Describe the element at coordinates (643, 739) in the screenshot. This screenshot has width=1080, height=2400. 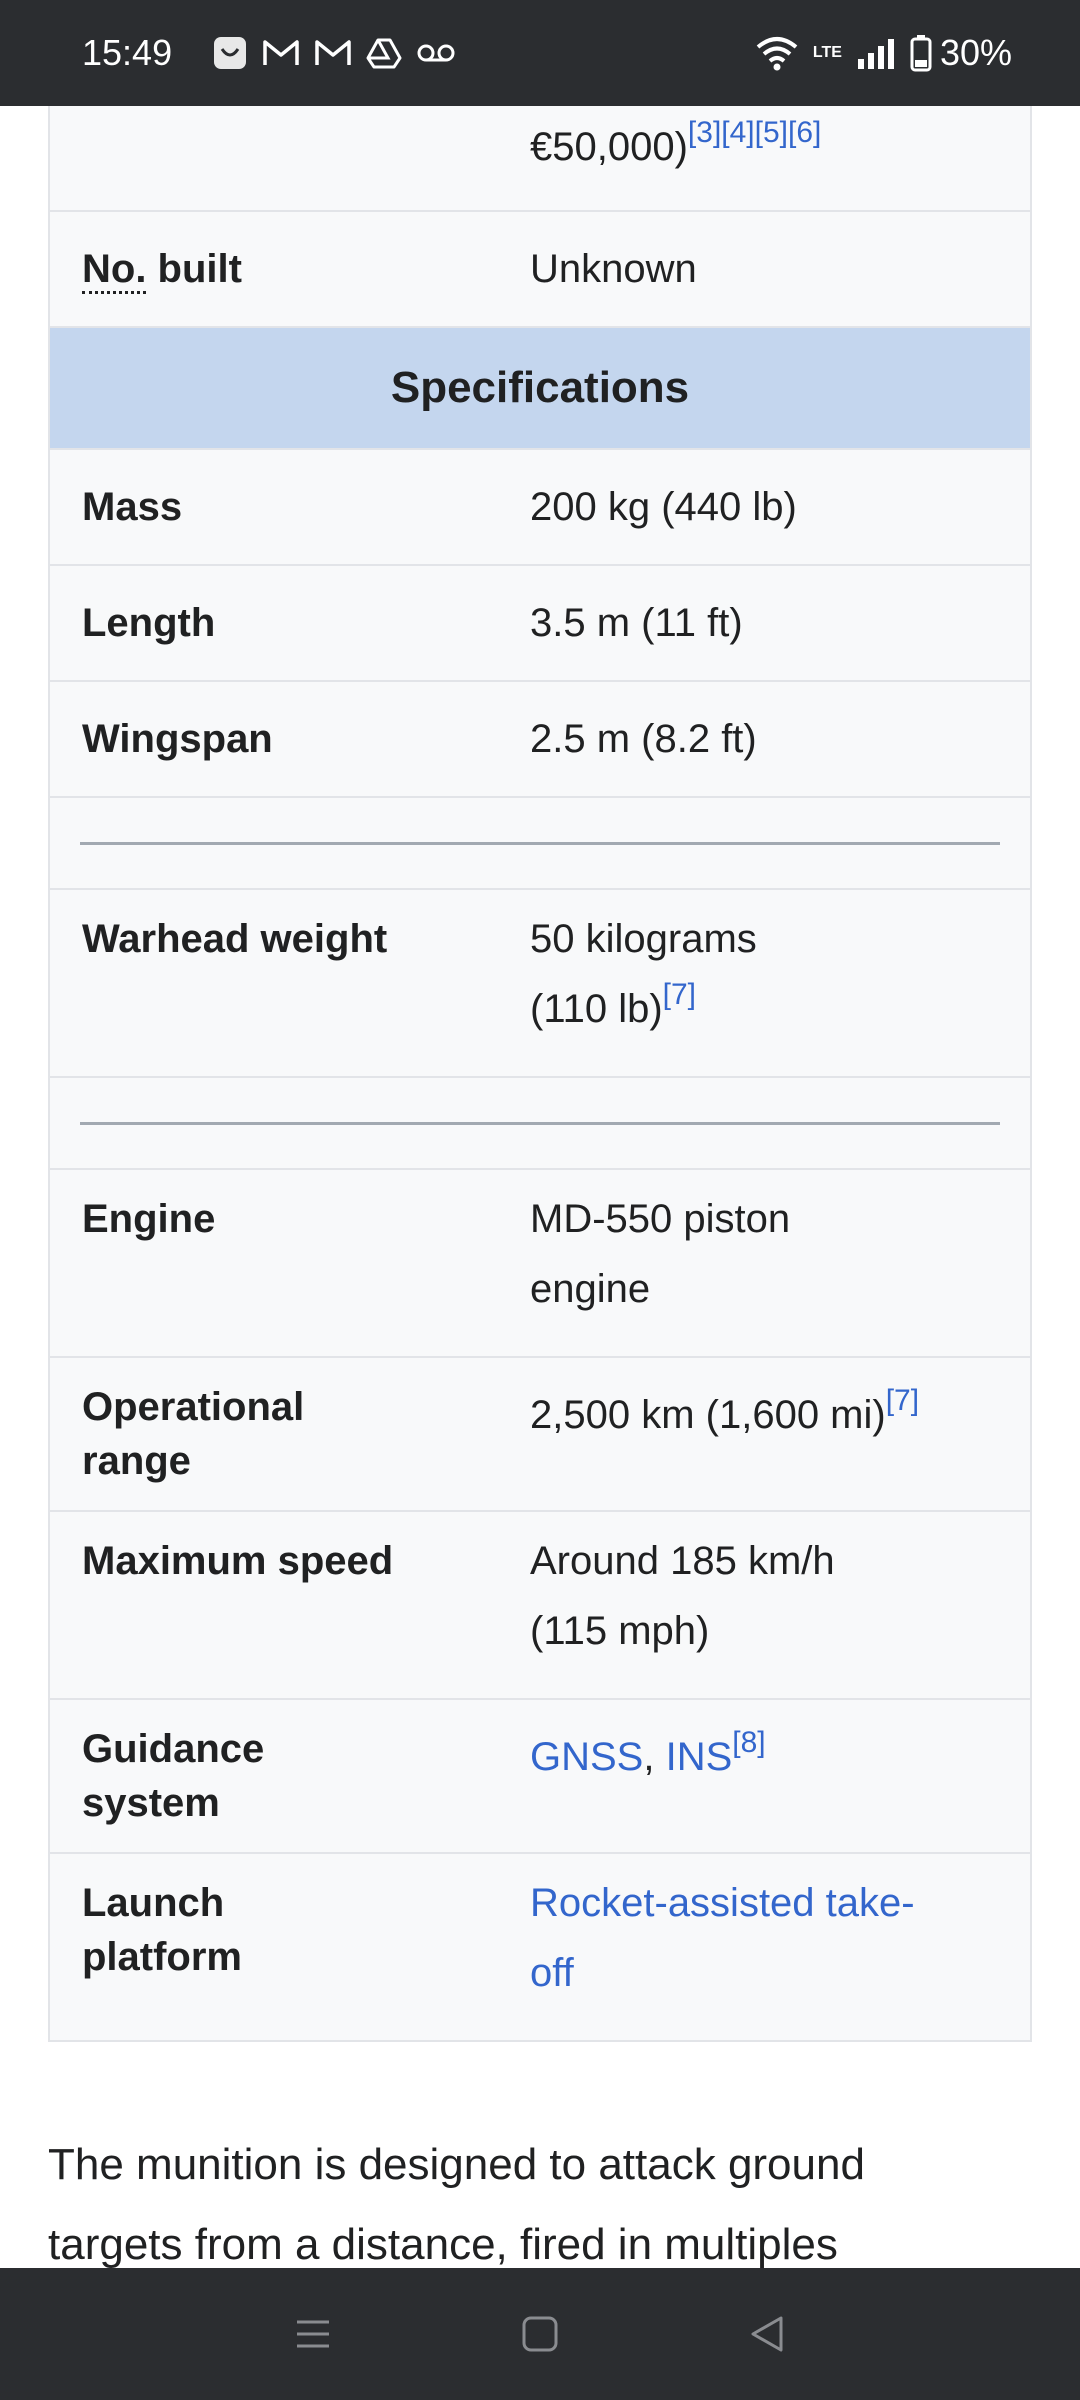
I see `infobox-value: 2.5 m (8.2 ft)` at that location.